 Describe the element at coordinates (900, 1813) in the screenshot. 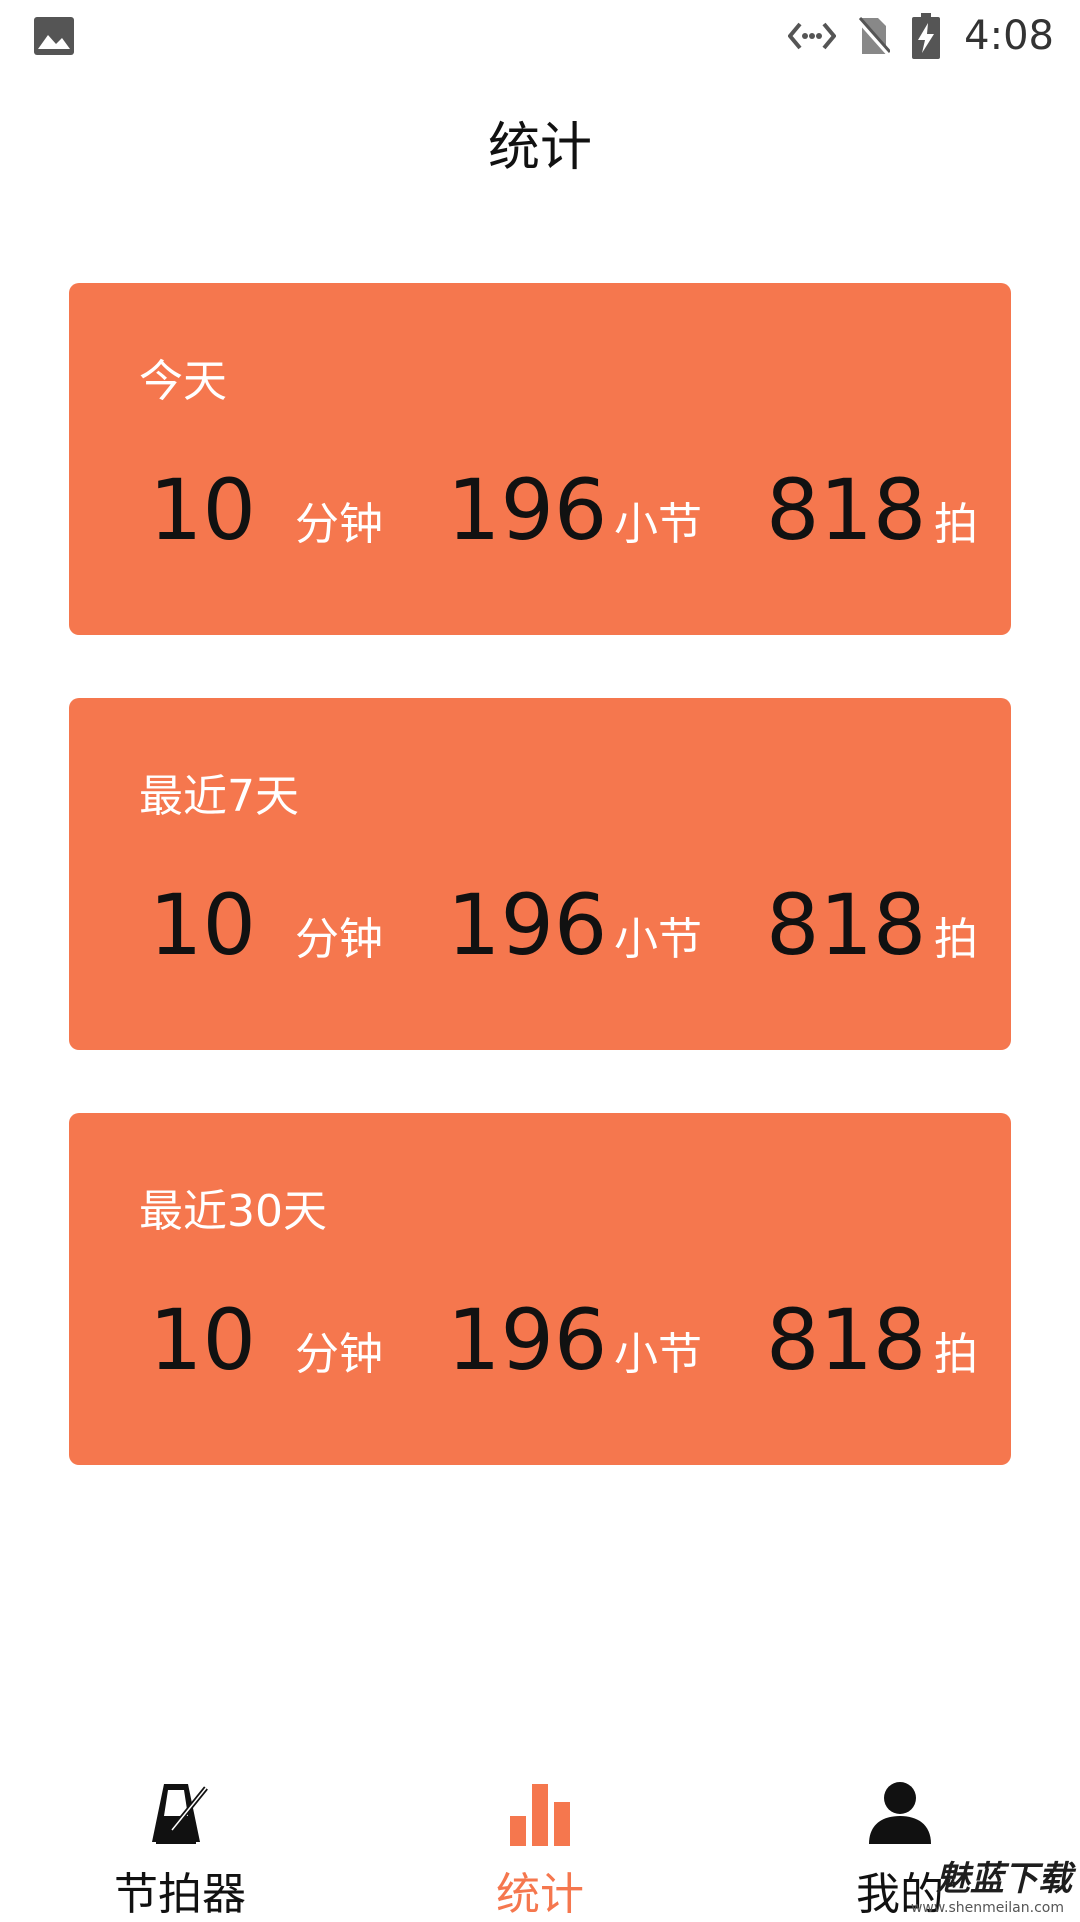

I see `person-icon` at that location.